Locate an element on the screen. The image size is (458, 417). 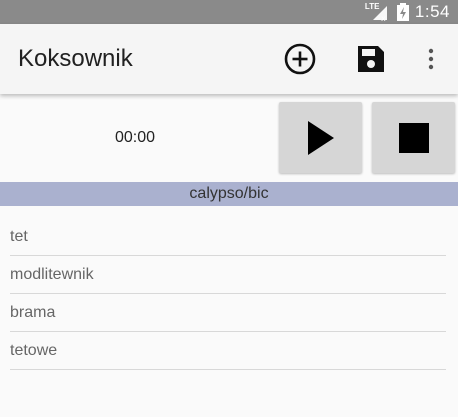
status-icons: LTE x 1:54 is located at coordinates (407, 12).